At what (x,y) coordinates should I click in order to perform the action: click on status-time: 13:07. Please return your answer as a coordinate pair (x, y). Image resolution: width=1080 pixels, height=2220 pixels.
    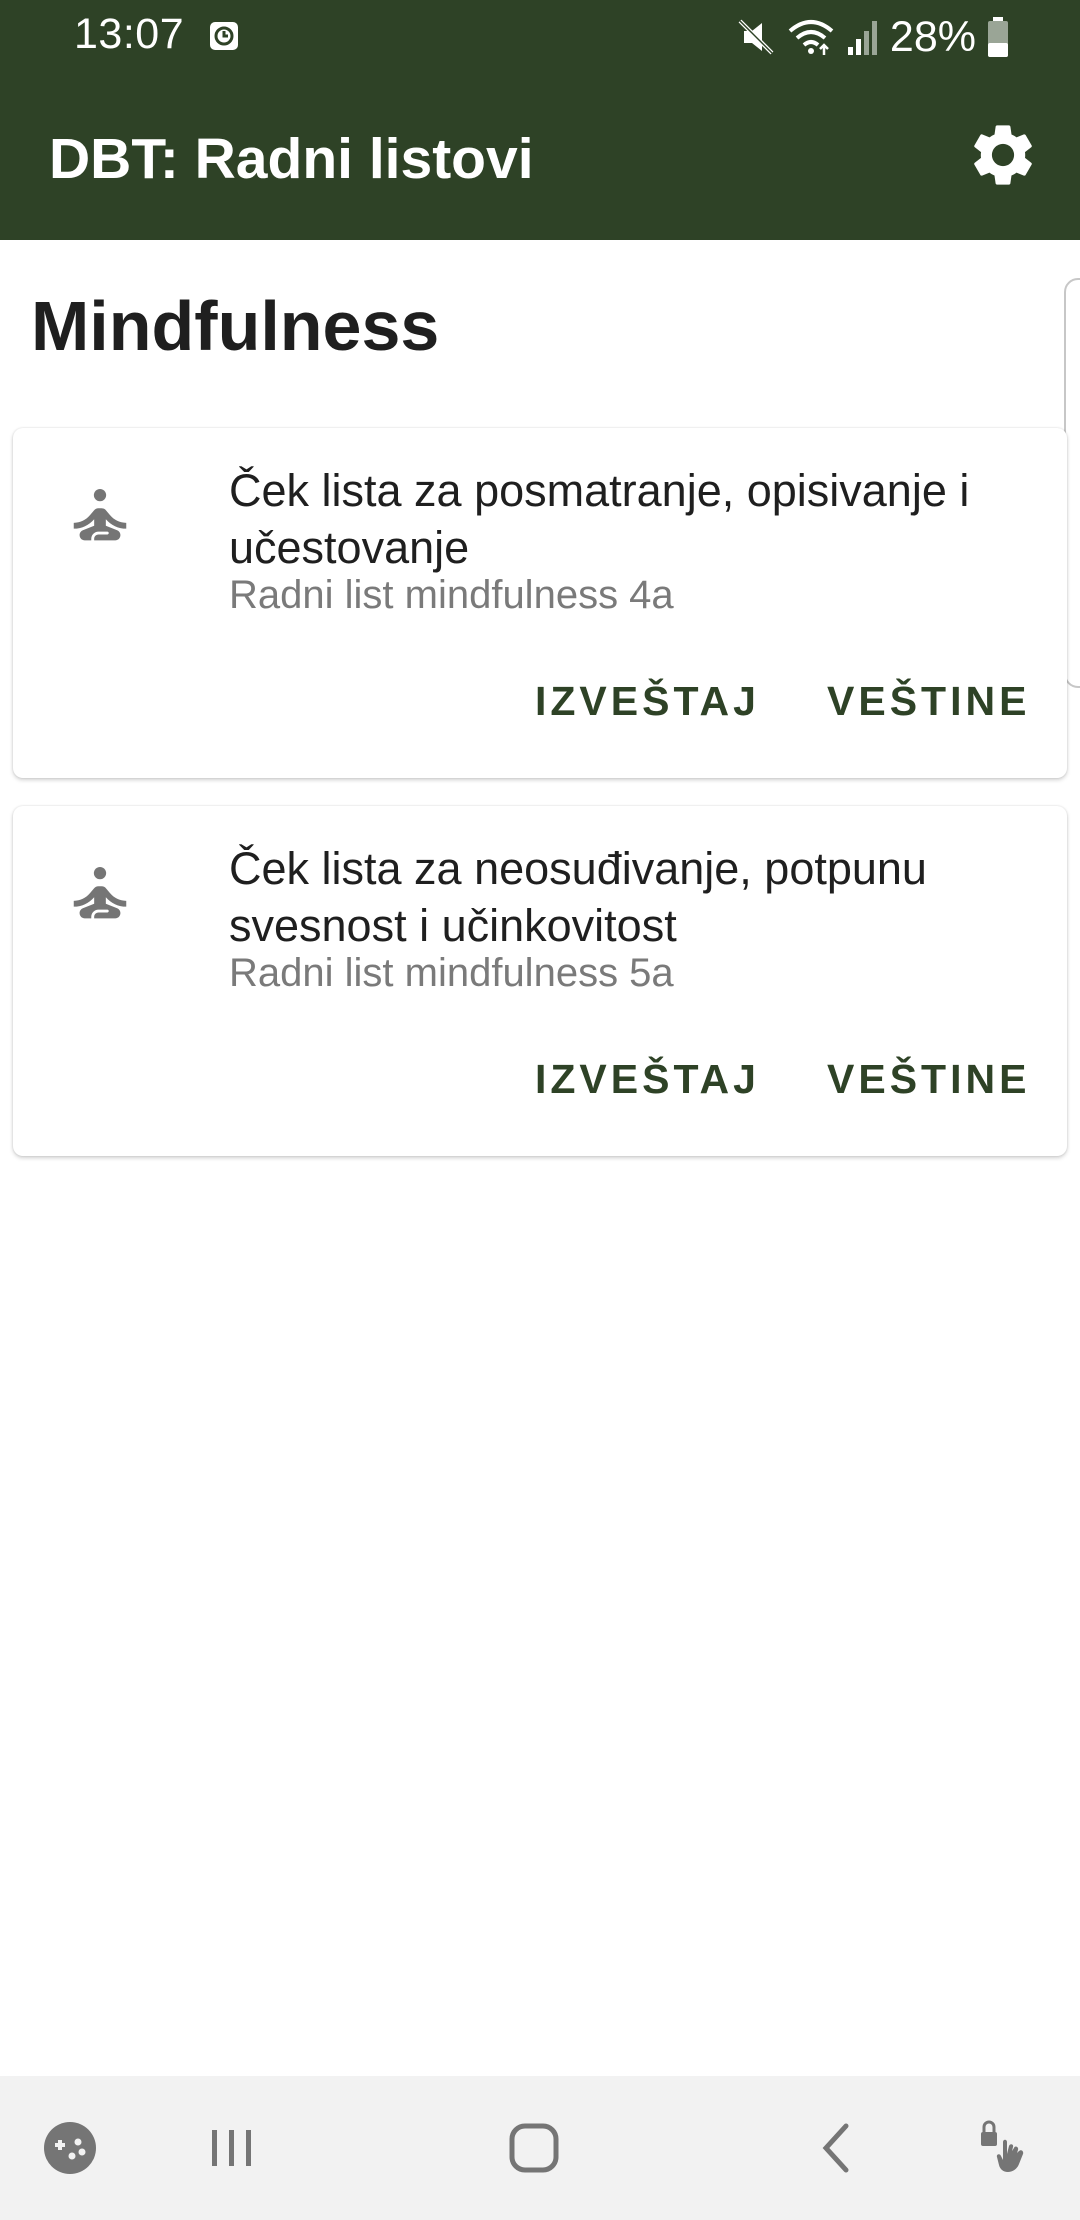
    Looking at the image, I should click on (129, 34).